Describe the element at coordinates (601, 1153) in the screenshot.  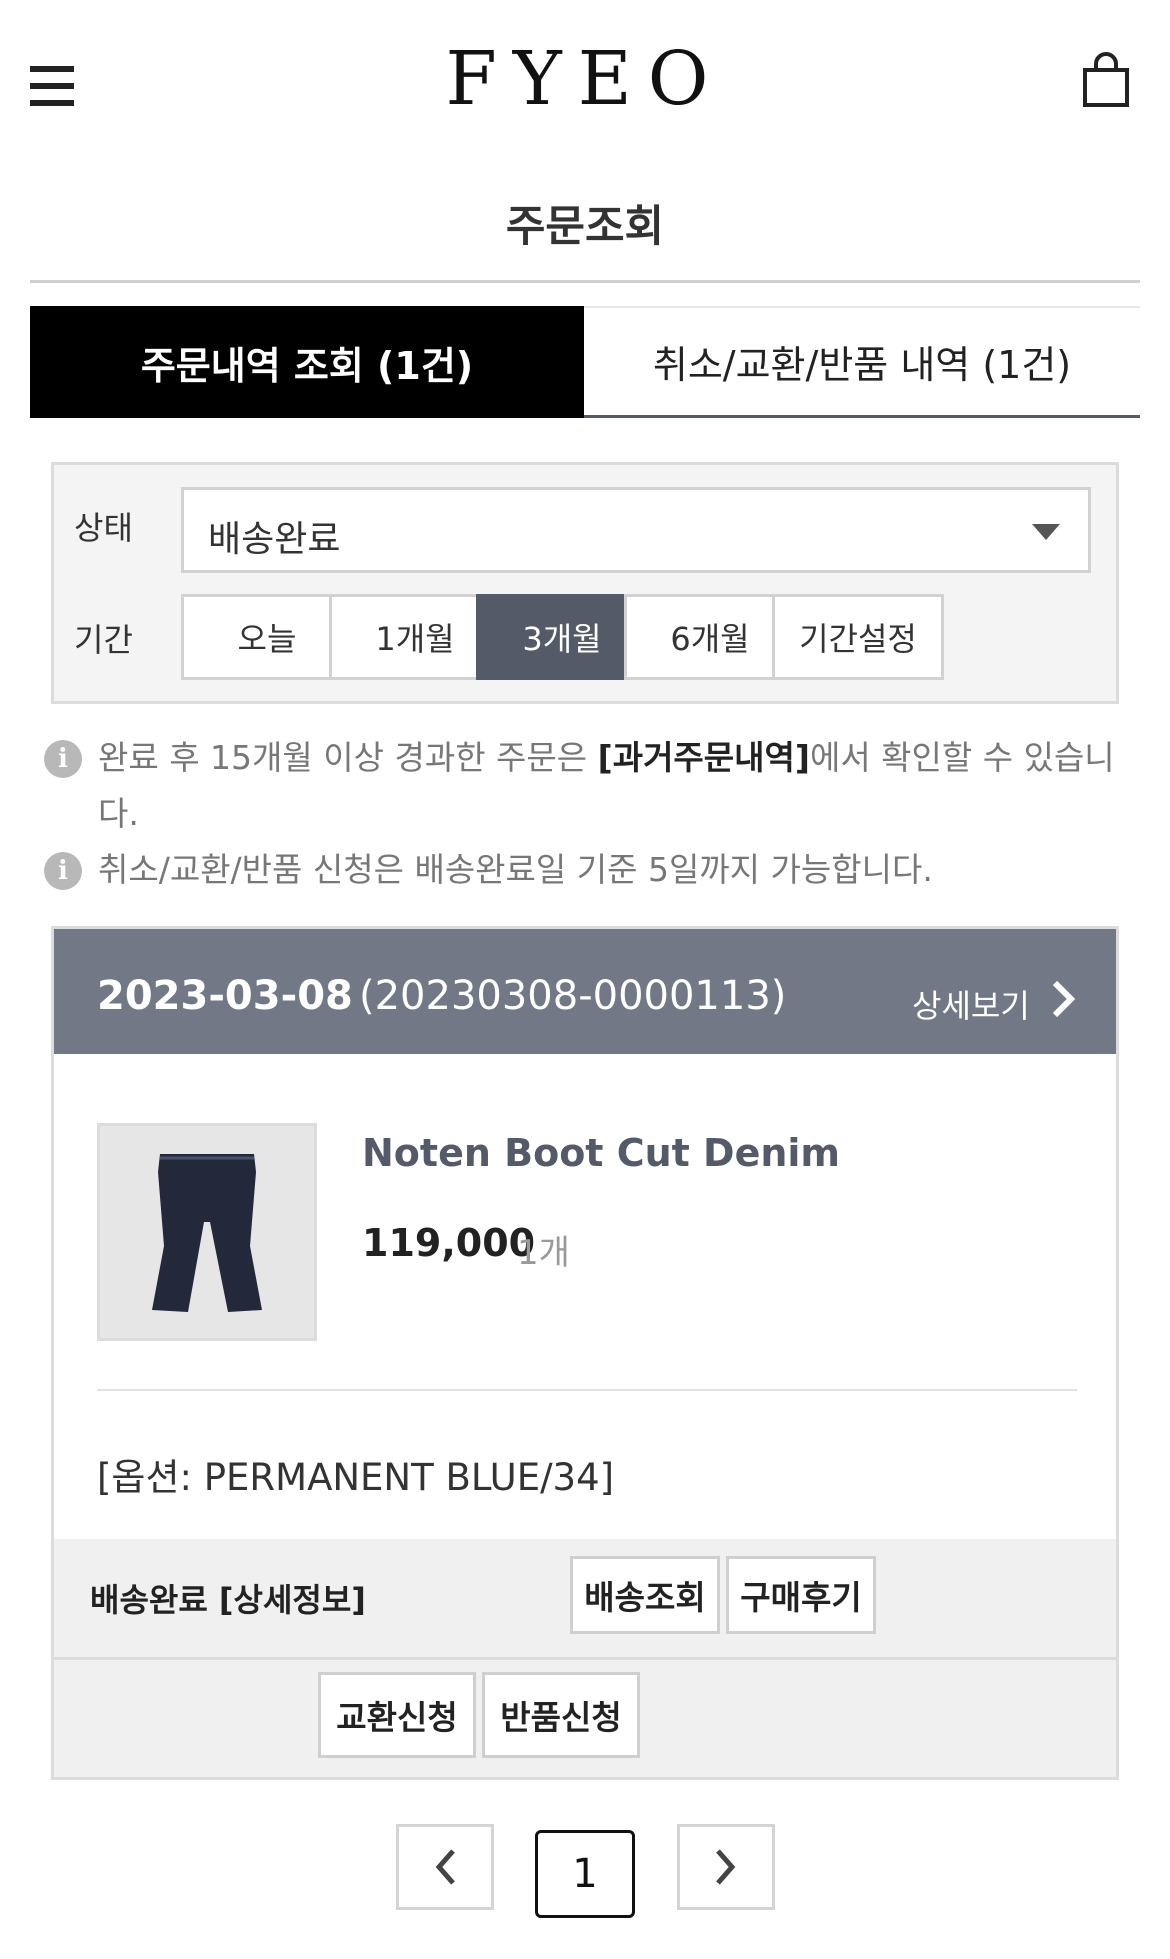
I see `product-name: Noten Boot Cut Denim` at that location.